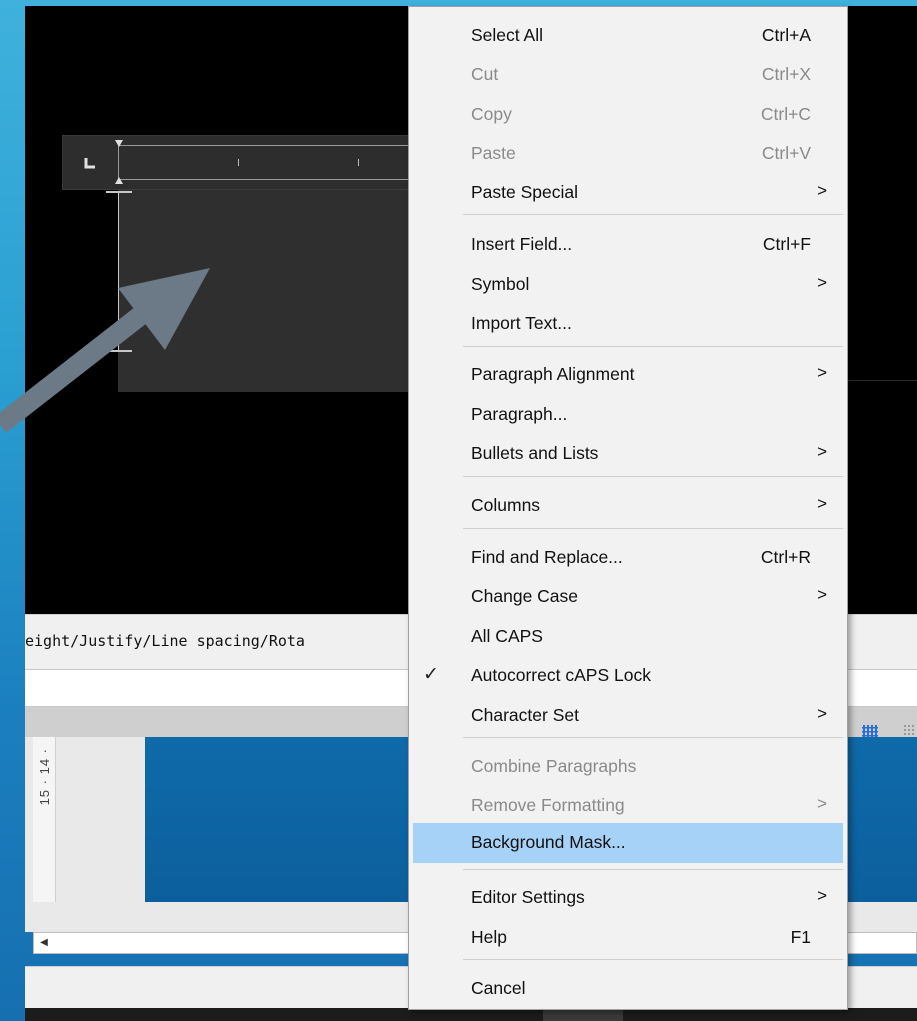 The width and height of the screenshot is (917, 1021). Describe the element at coordinates (871, 731) in the screenshot. I see `grid-icon` at that location.